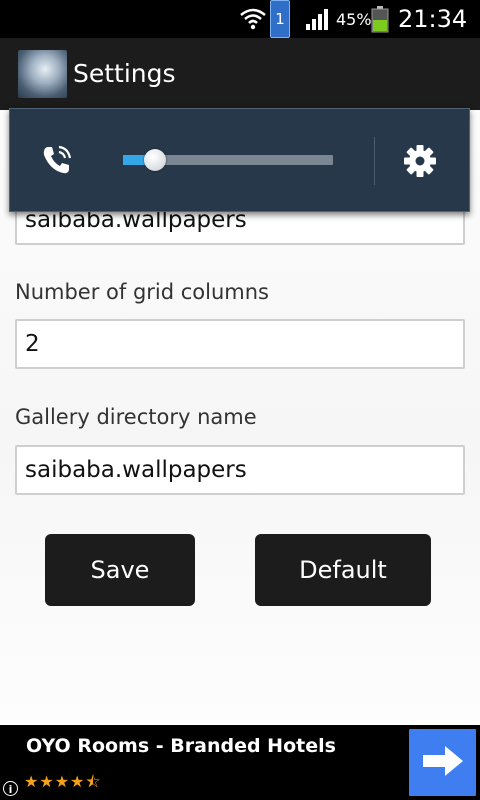 The width and height of the screenshot is (480, 800). What do you see at coordinates (42, 74) in the screenshot?
I see `app-icon` at bounding box center [42, 74].